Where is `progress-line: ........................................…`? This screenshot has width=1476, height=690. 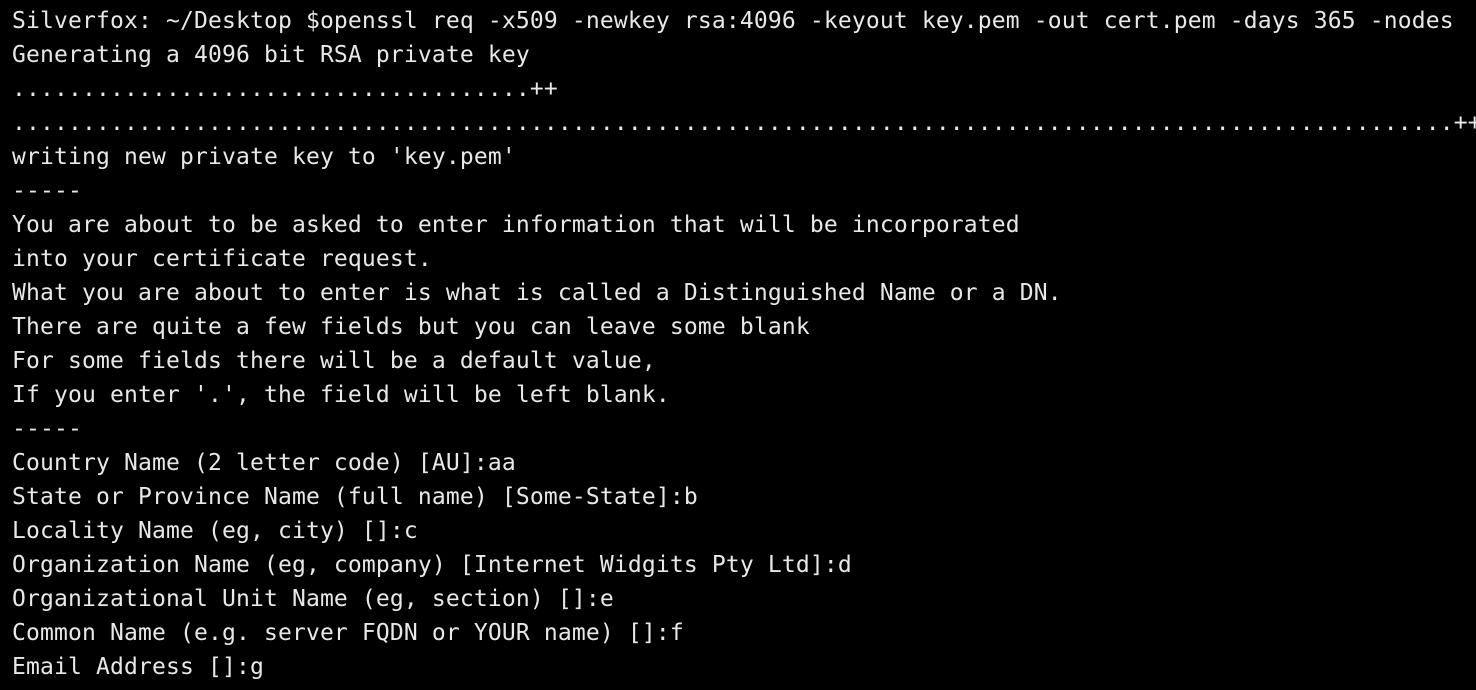
progress-line: ........................................… is located at coordinates (744, 123).